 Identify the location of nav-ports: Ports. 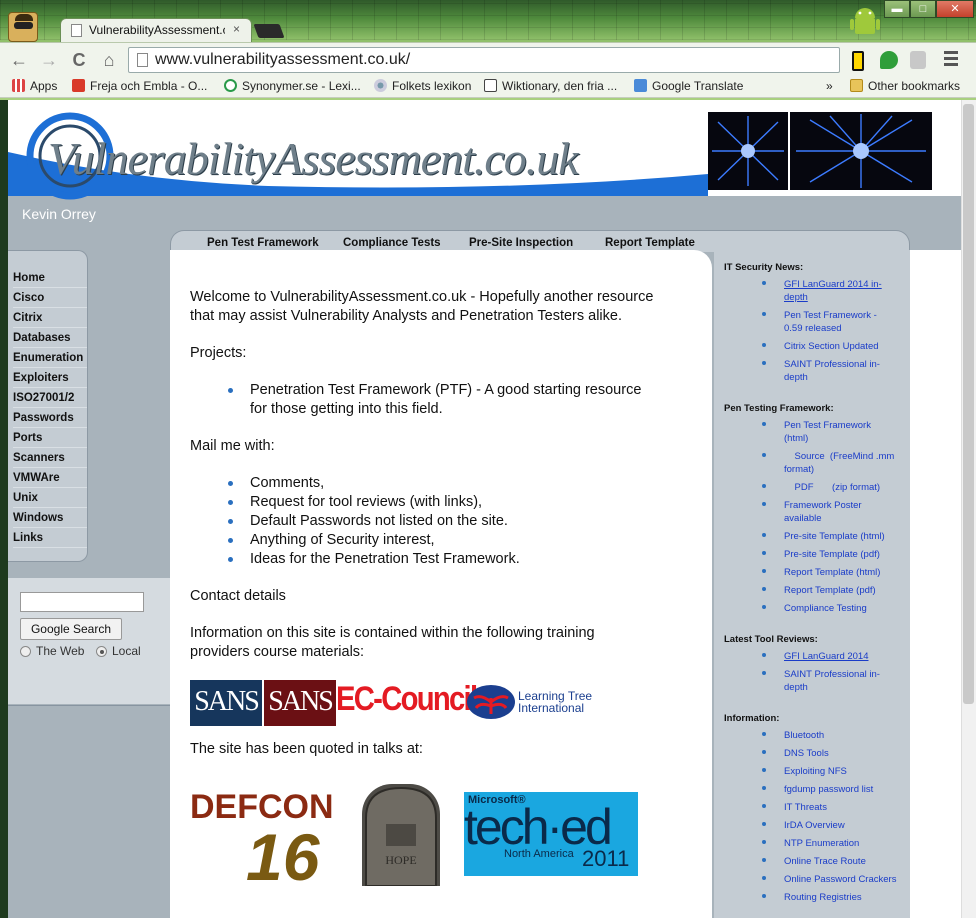
(50, 438).